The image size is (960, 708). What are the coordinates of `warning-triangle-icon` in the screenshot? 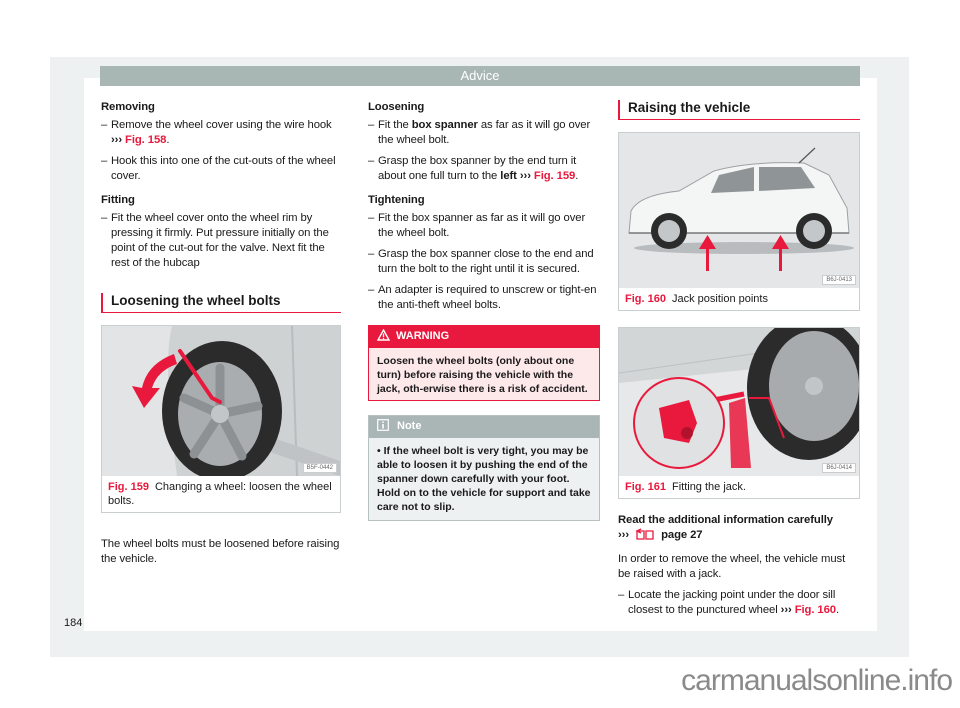 It's located at (383, 336).